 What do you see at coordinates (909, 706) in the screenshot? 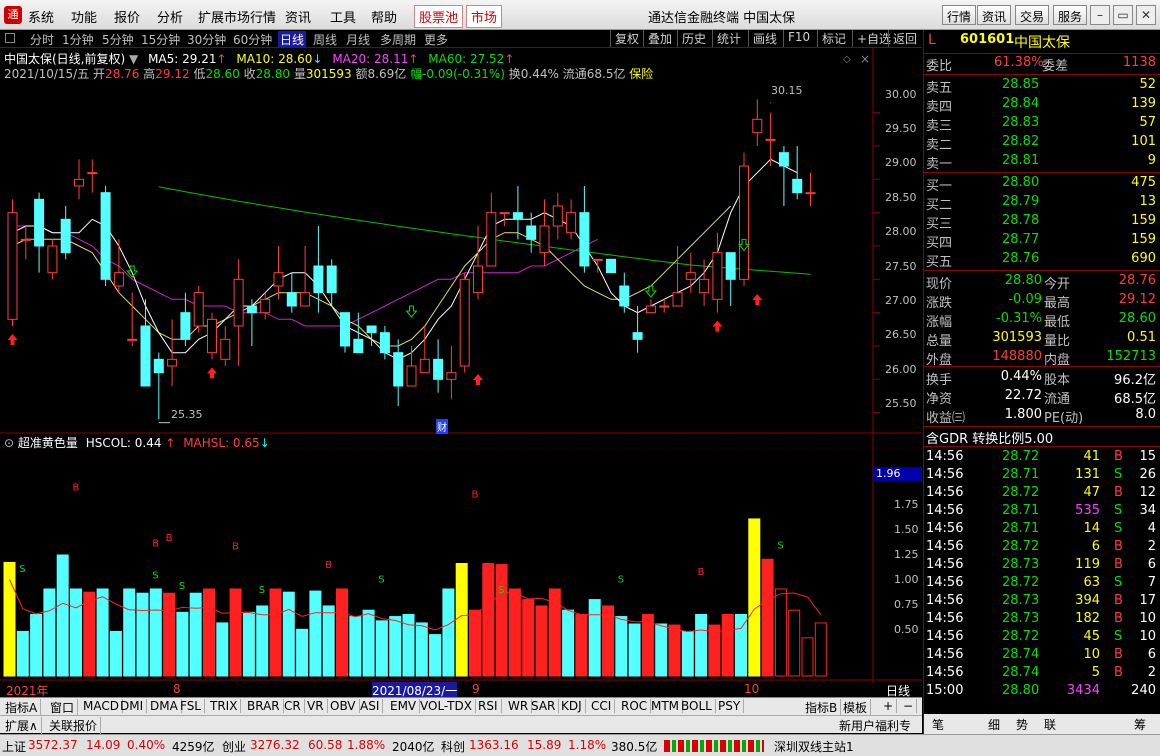
I see `remove-window-icon: −` at bounding box center [909, 706].